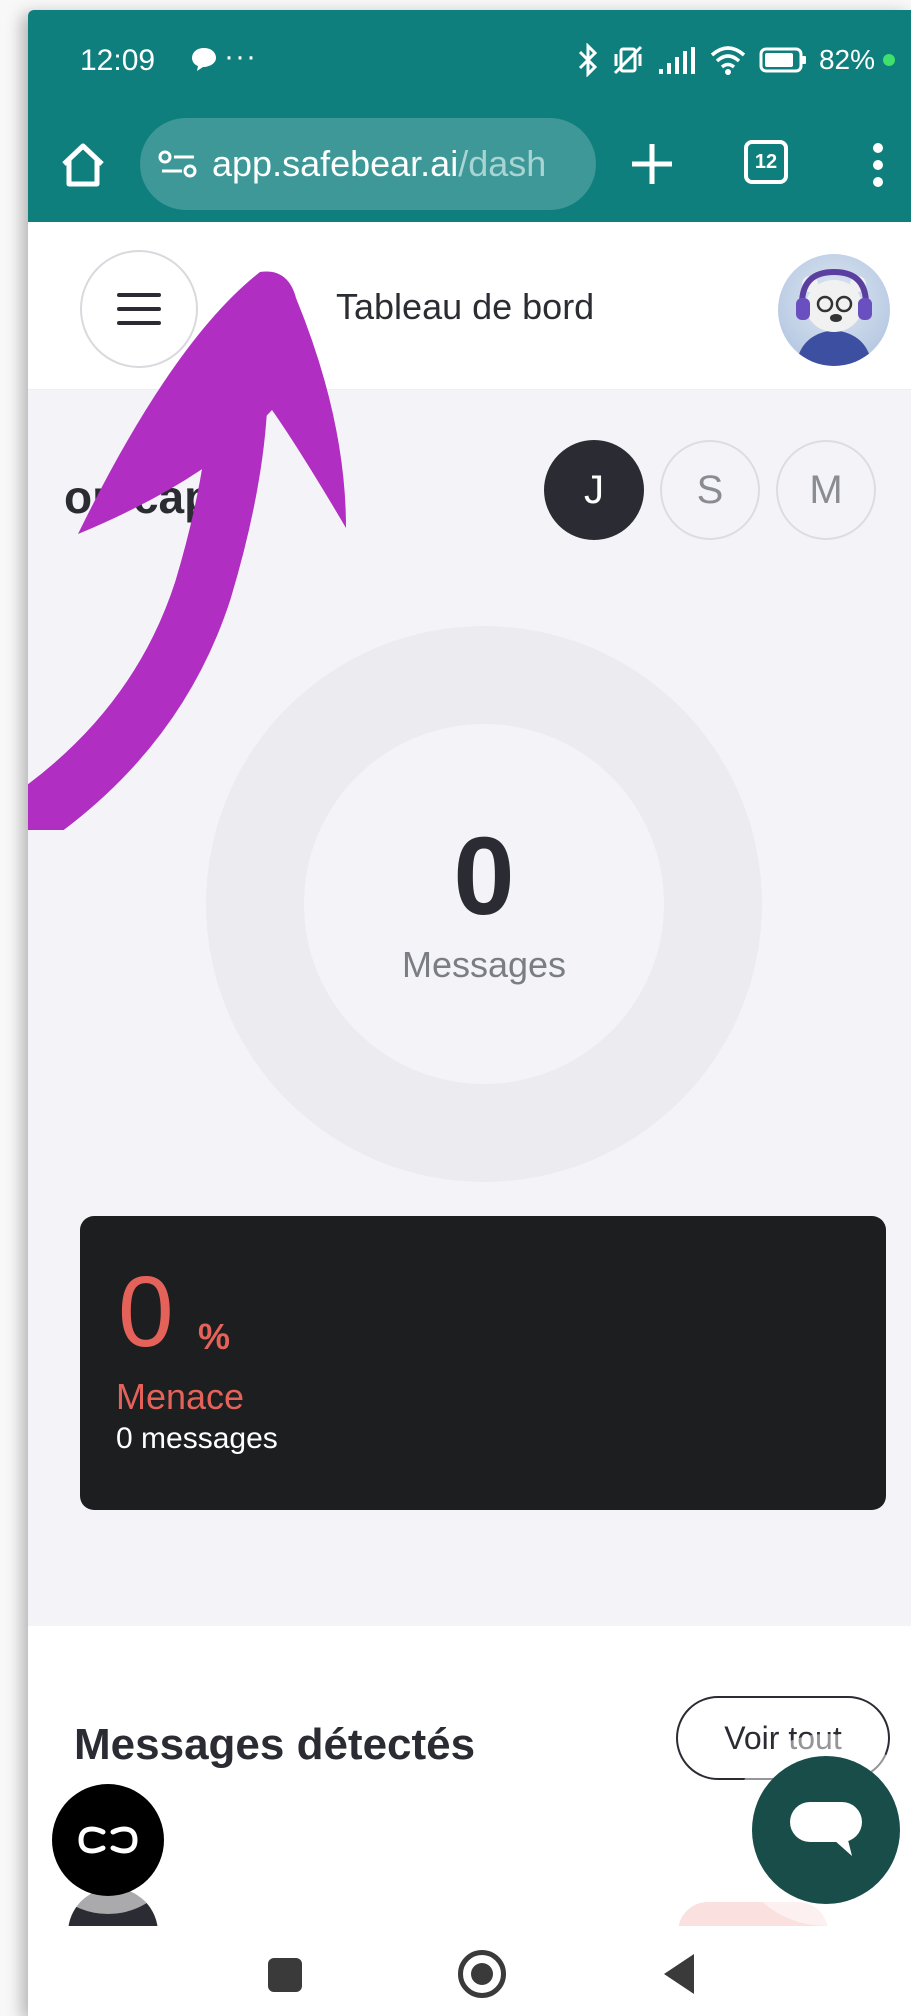 This screenshot has width=911, height=2016. I want to click on page-title: Tableau de bord, so click(465, 306).